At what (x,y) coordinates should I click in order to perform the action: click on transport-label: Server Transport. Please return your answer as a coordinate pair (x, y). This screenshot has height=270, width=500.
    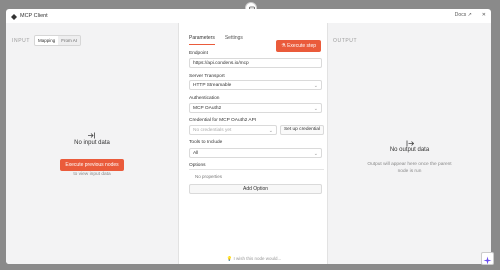
    Looking at the image, I should click on (207, 76).